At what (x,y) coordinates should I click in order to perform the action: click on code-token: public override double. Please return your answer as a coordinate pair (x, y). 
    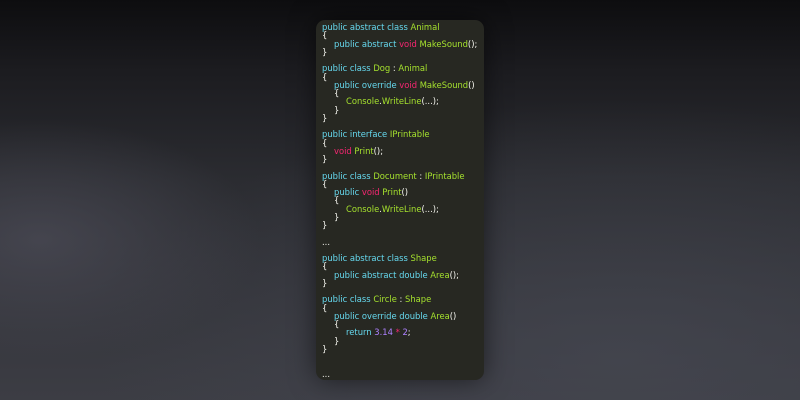
    Looking at the image, I should click on (382, 315).